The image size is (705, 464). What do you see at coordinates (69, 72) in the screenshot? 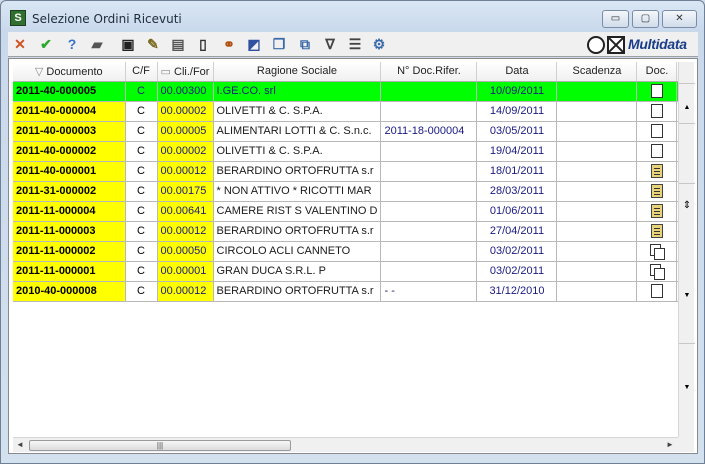
I see `col-documento: ▽ Documento` at bounding box center [69, 72].